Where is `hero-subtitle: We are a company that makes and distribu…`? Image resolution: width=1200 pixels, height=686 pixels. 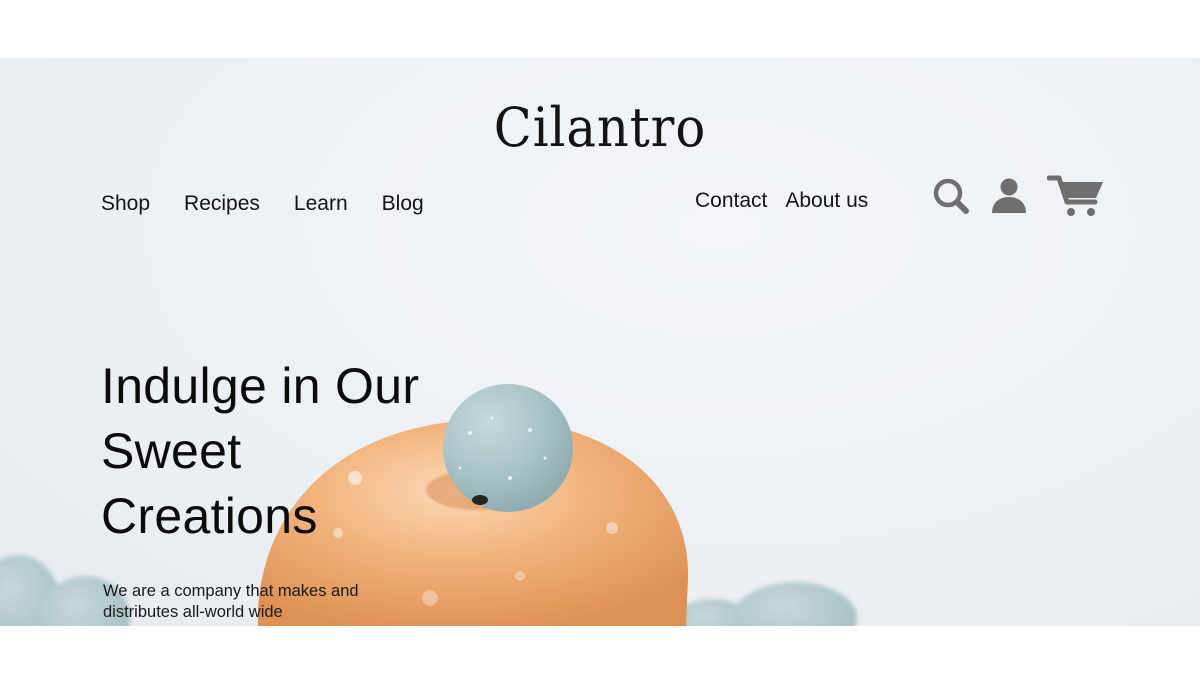 hero-subtitle: We are a company that makes and distribu… is located at coordinates (231, 601).